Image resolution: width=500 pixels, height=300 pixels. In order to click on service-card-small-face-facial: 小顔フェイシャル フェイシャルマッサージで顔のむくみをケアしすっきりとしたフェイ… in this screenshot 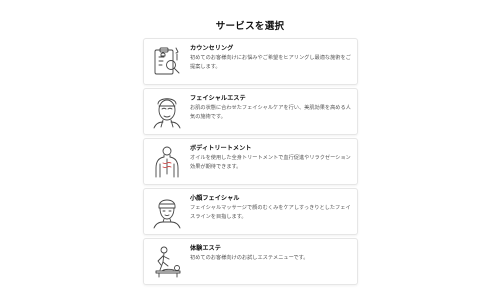, I will do `click(250, 211)`.